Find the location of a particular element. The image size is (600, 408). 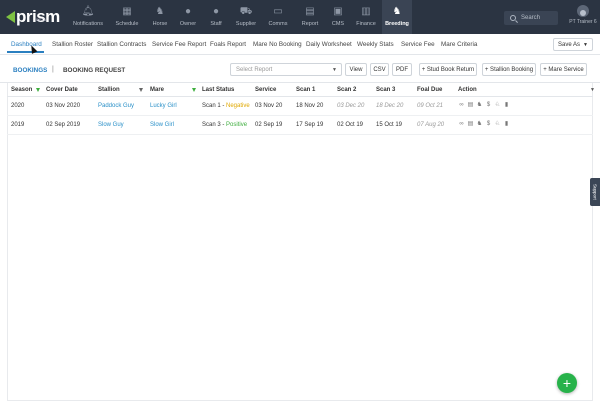

nav-item-label: Notifications is located at coordinates (88, 24).